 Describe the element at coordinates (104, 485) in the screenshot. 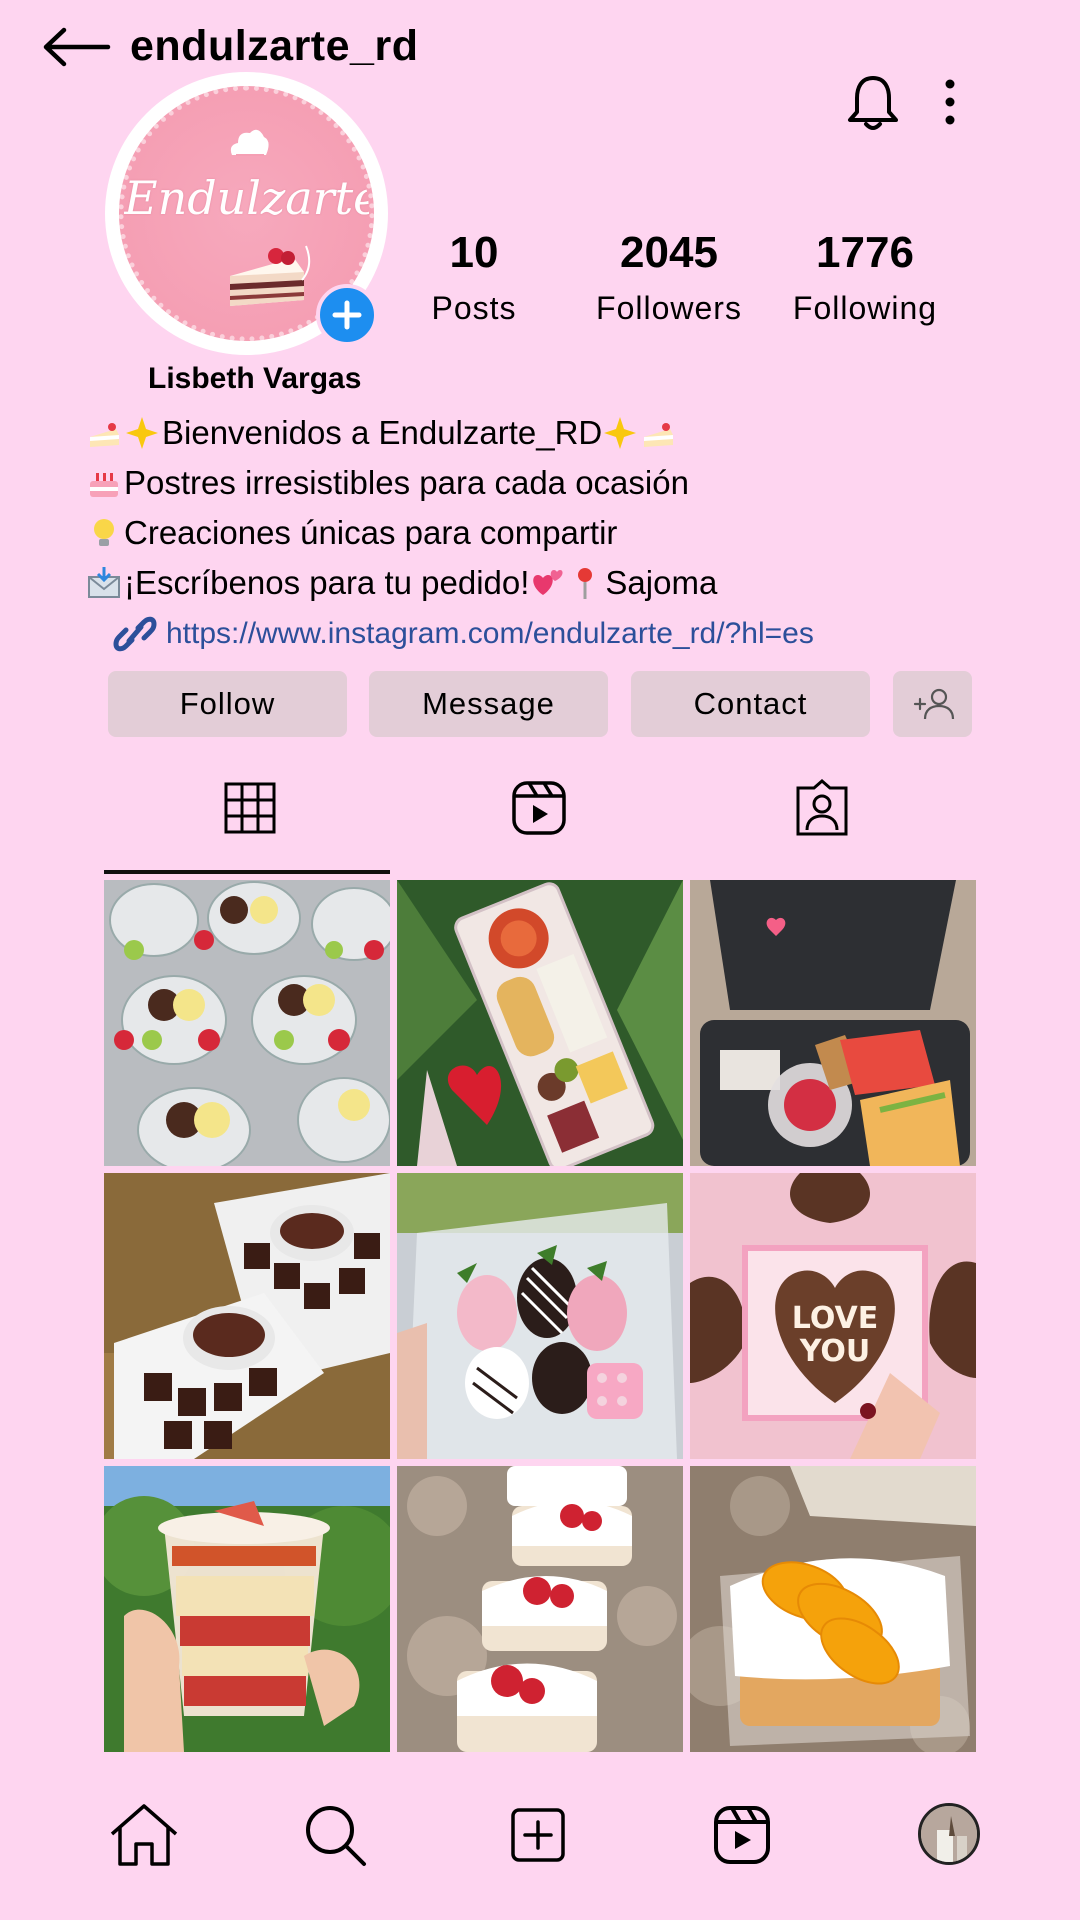

I see `birthday-cake-icon` at that location.